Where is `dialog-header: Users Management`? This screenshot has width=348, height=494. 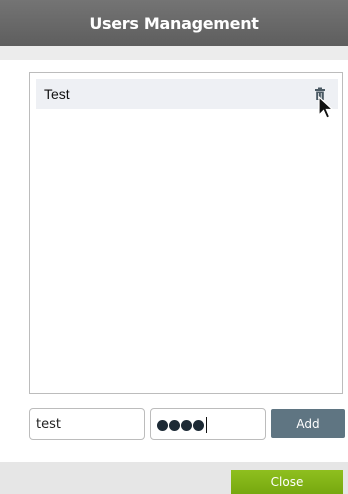
dialog-header: Users Management is located at coordinates (174, 23).